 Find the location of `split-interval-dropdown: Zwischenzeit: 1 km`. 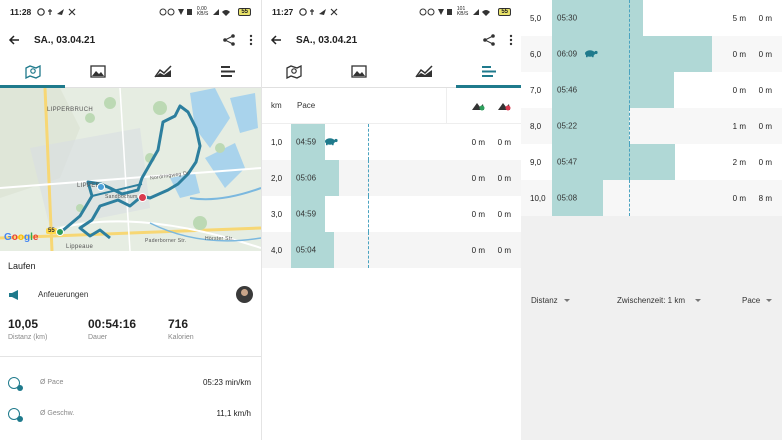

split-interval-dropdown: Zwischenzeit: 1 km is located at coordinates (659, 300).